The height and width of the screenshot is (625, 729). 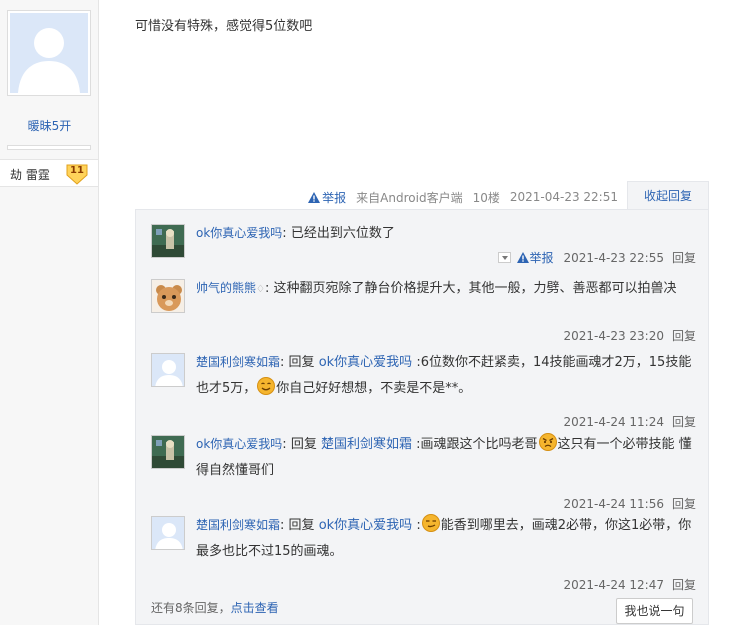 I want to click on reply-time: 2021-4-24 11:24, so click(x=613, y=421).